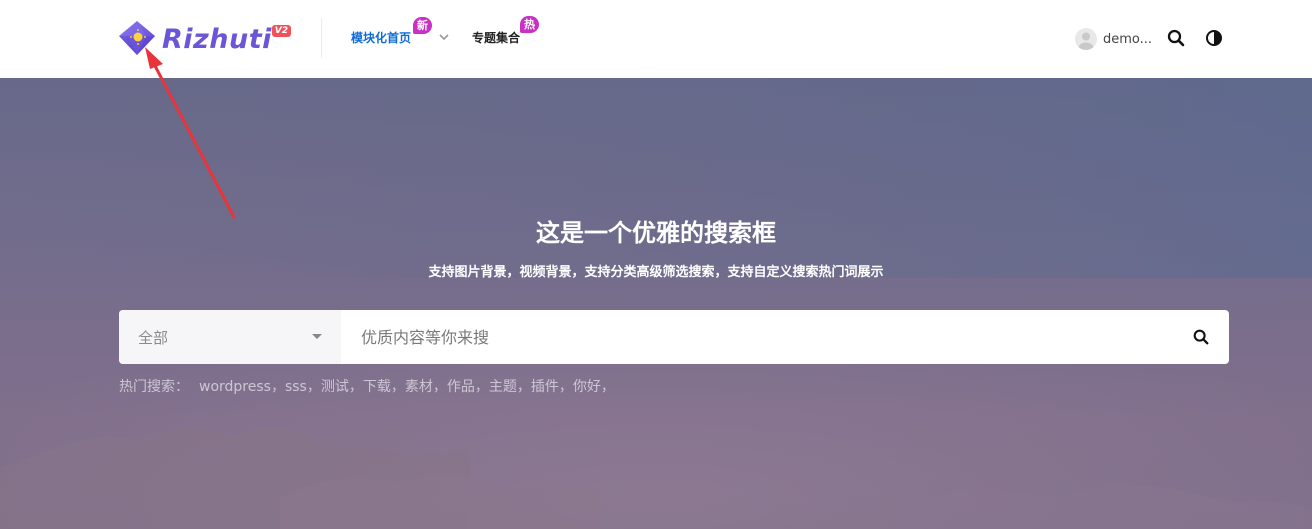  Describe the element at coordinates (342, 387) in the screenshot. I see `hot-term-link: 测试，` at that location.